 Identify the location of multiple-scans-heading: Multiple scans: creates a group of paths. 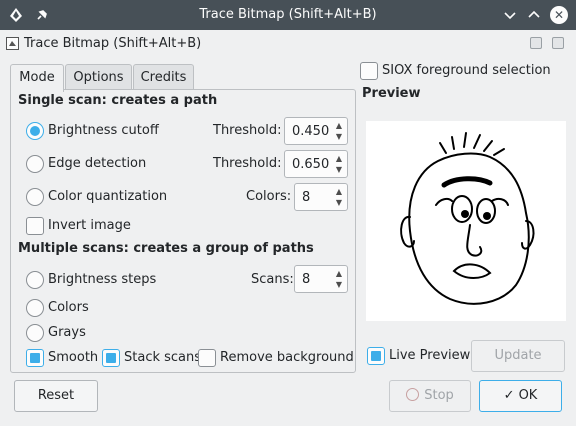
(166, 248).